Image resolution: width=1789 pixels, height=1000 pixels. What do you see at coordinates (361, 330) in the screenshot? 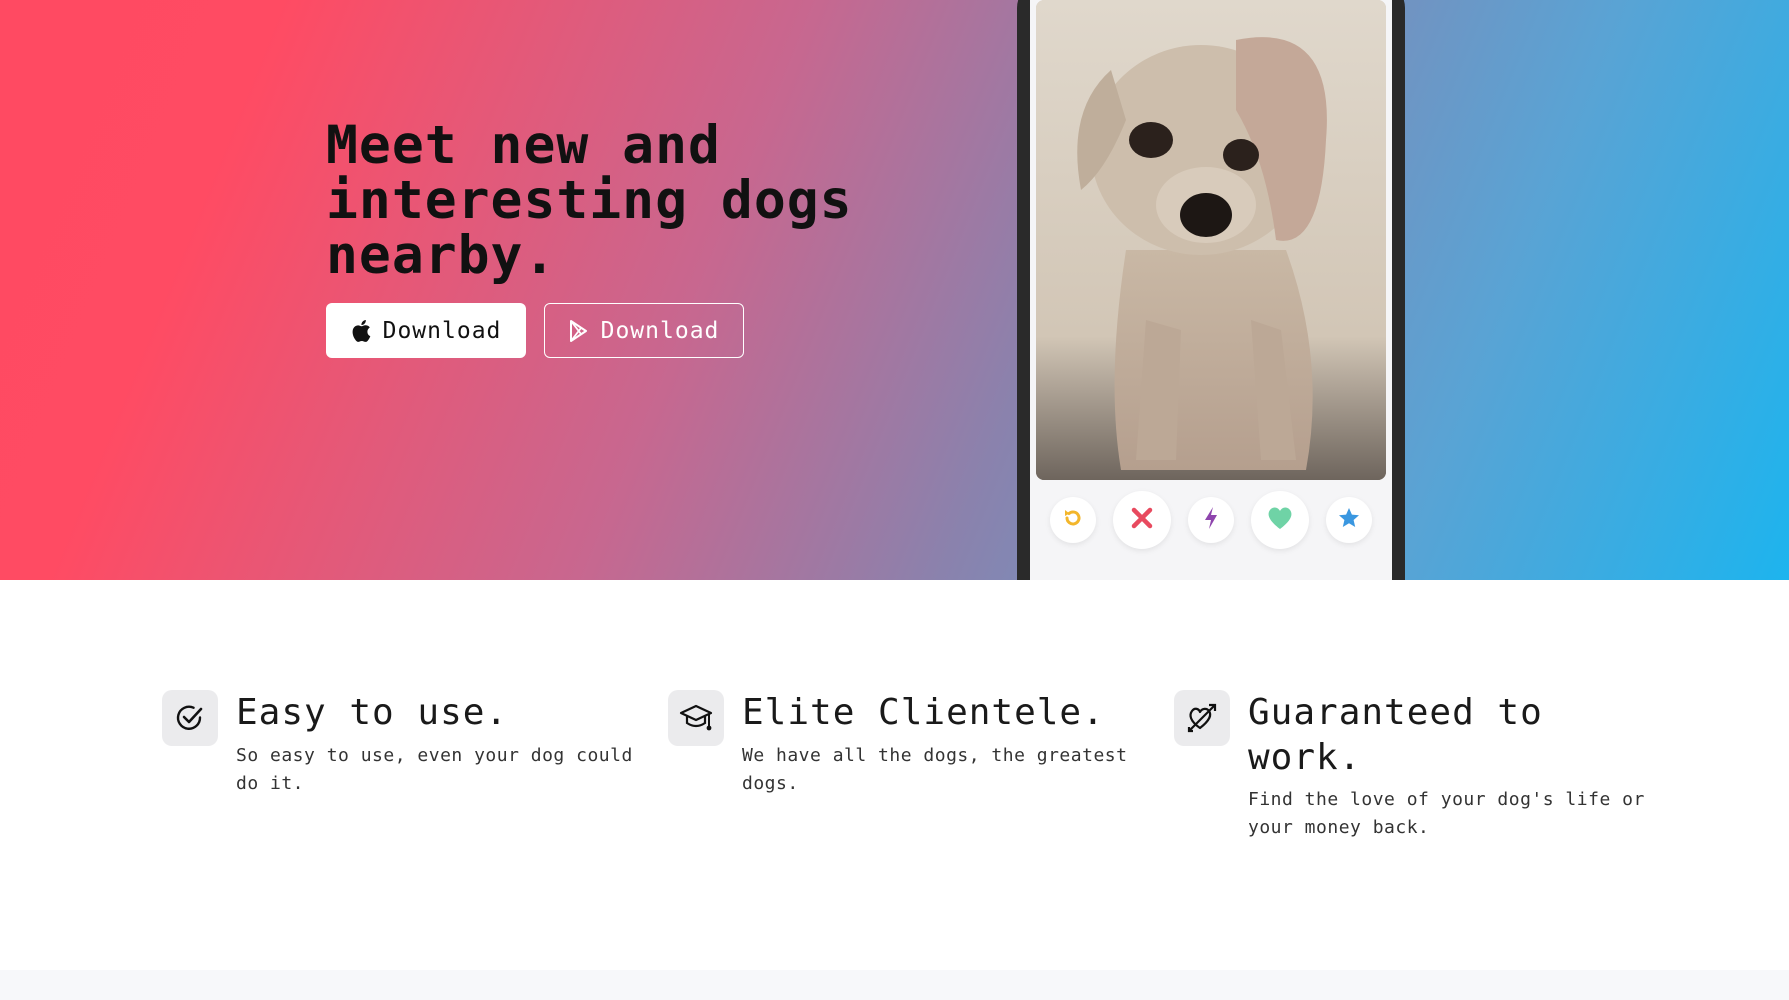
I see `apple-icon` at bounding box center [361, 330].